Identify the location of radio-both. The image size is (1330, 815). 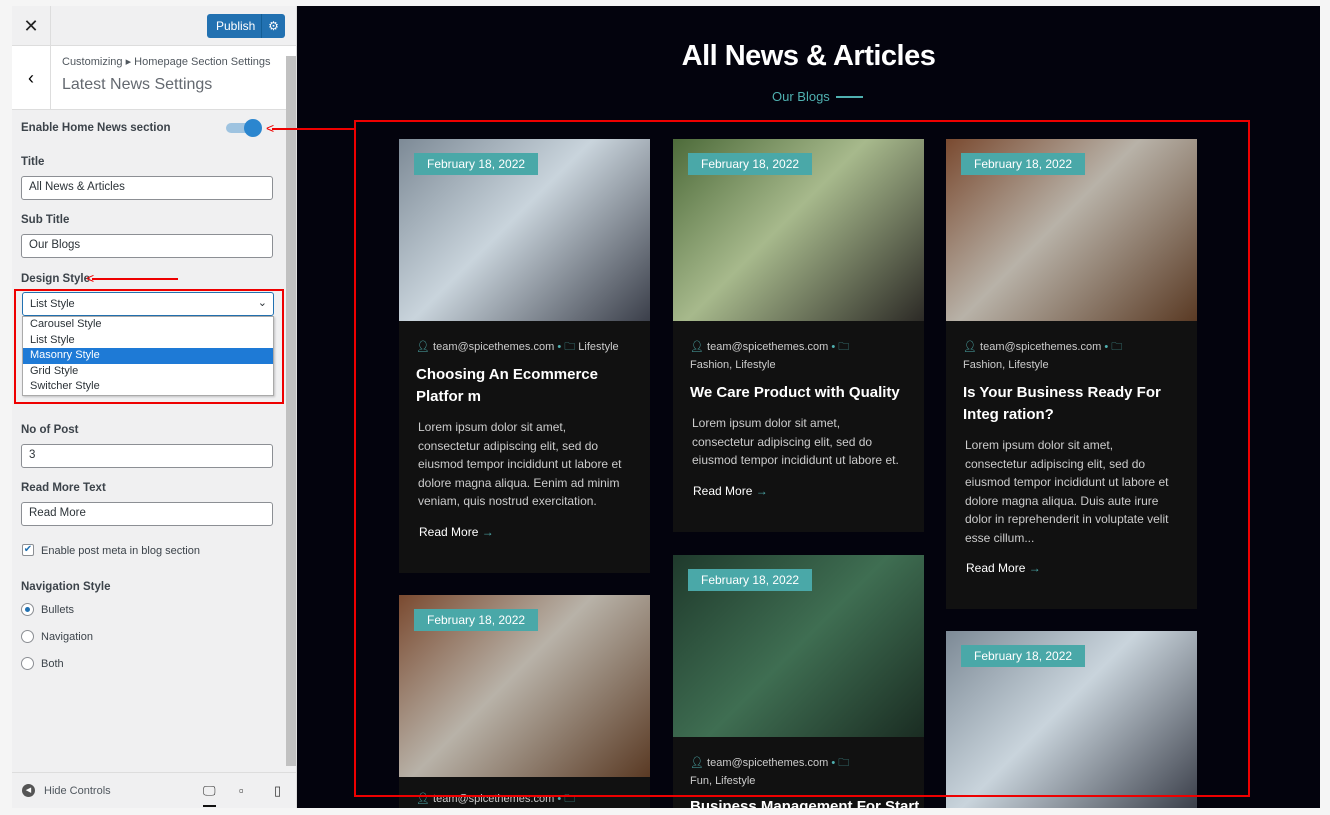
(27, 663).